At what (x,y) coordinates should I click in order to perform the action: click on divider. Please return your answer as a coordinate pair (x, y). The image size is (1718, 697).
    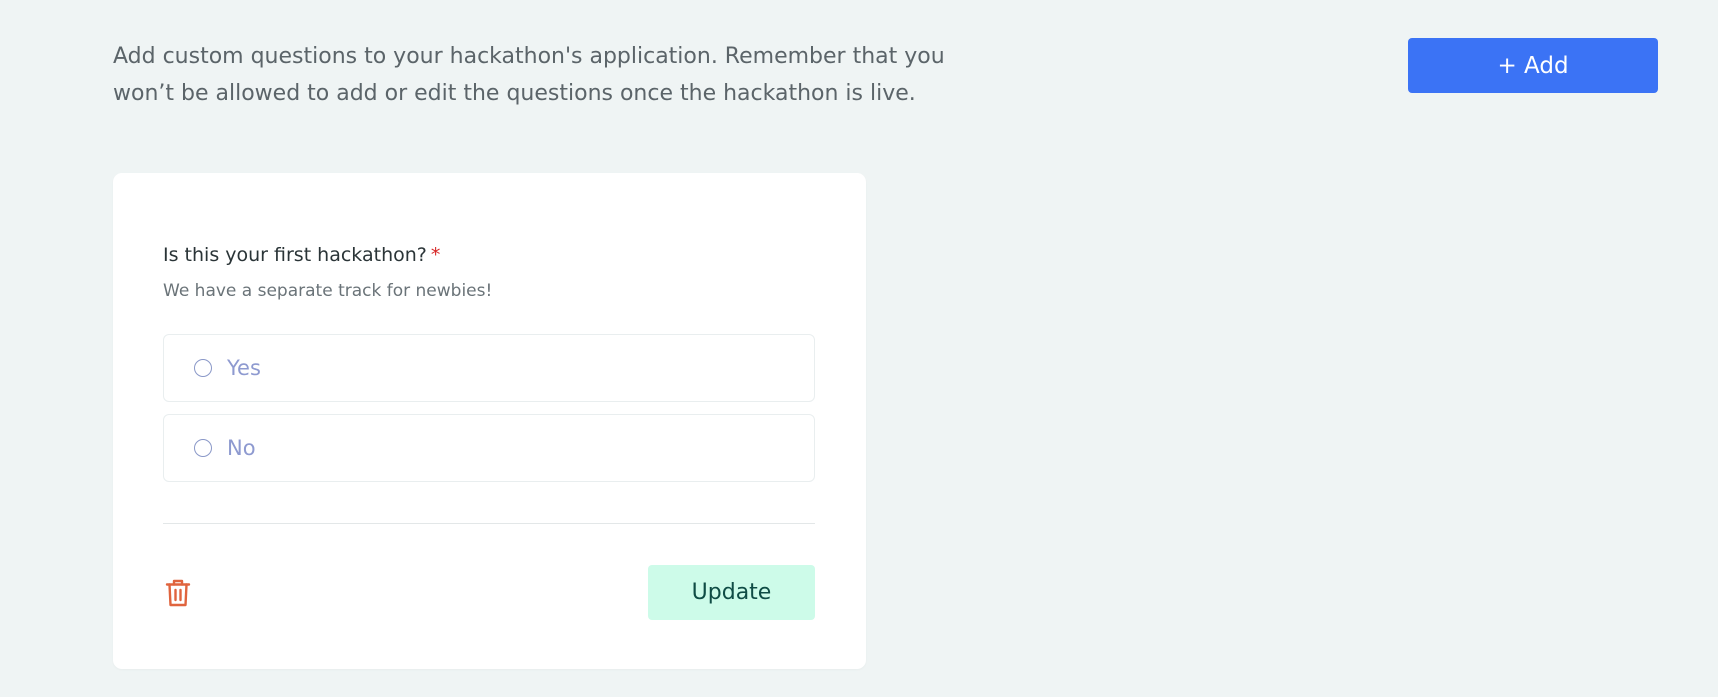
    Looking at the image, I should click on (489, 523).